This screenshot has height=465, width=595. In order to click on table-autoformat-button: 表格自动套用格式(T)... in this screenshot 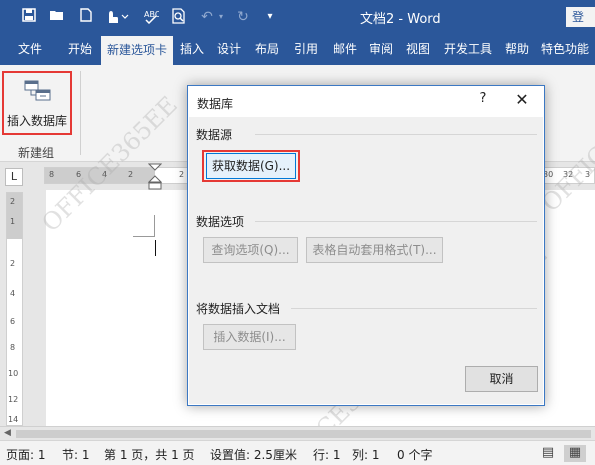, I will do `click(374, 250)`.